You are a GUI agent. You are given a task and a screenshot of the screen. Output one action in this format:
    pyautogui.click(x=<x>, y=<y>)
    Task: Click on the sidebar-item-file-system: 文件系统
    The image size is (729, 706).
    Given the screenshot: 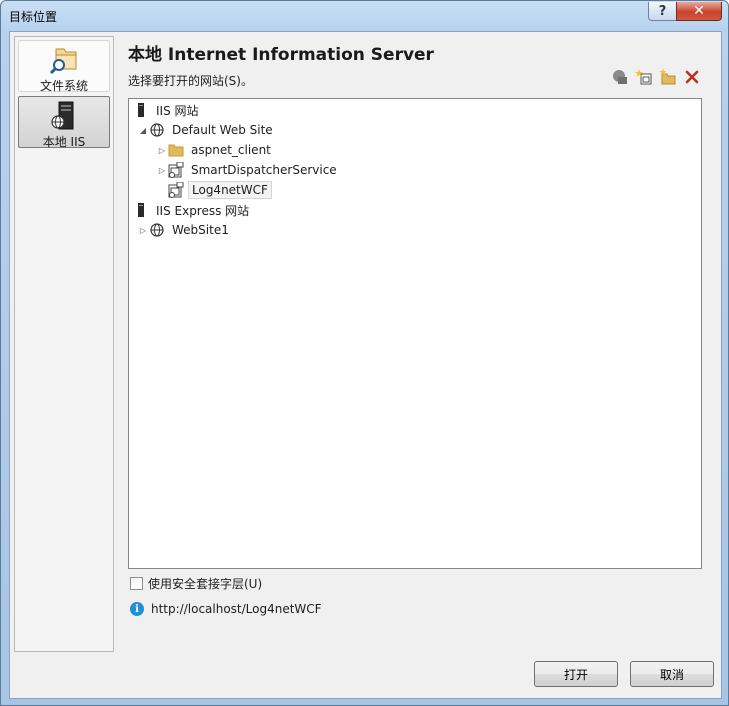 What is the action you would take?
    pyautogui.click(x=64, y=66)
    